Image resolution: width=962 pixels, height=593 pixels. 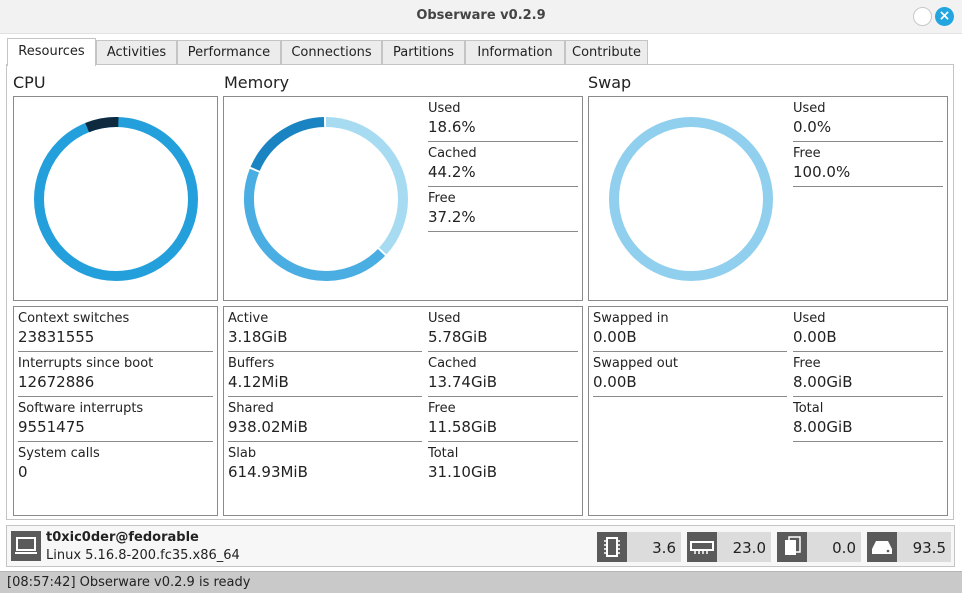 I want to click on memory-section-title: Memory, so click(x=257, y=82).